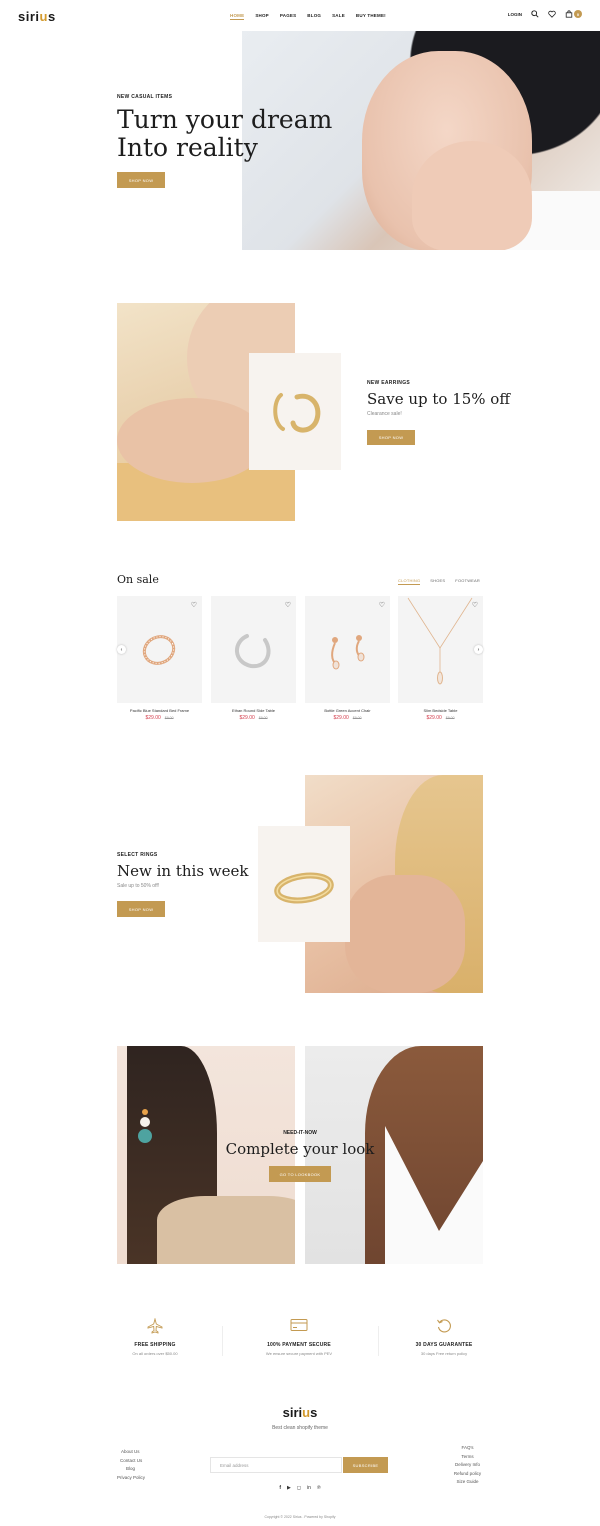 The width and height of the screenshot is (600, 1526). Describe the element at coordinates (289, 1488) in the screenshot. I see `youtube-icon: ▶` at that location.